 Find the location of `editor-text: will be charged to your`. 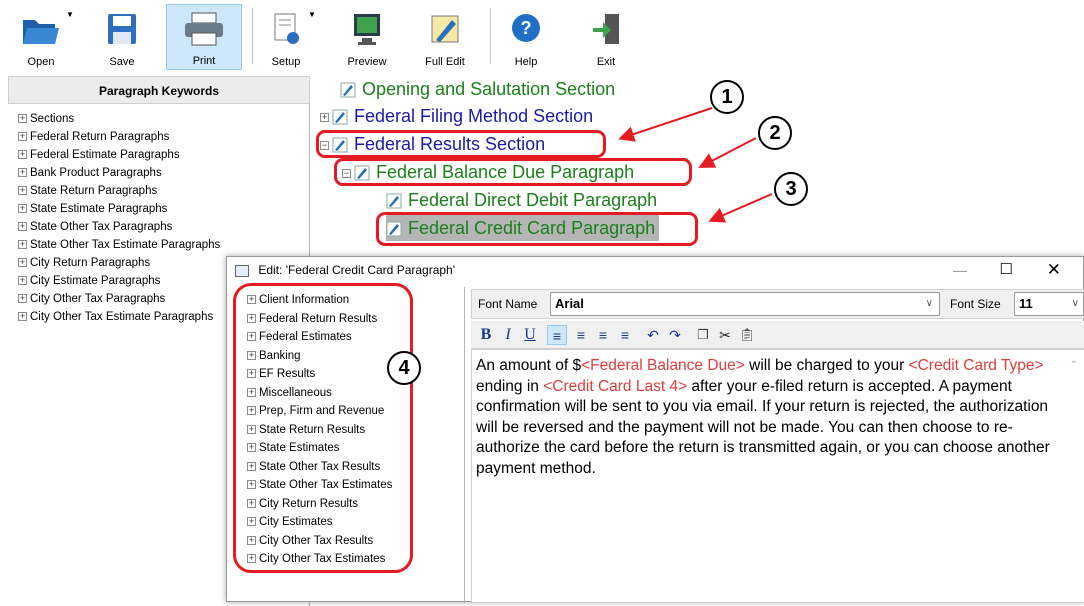

editor-text: will be charged to your is located at coordinates (826, 365).